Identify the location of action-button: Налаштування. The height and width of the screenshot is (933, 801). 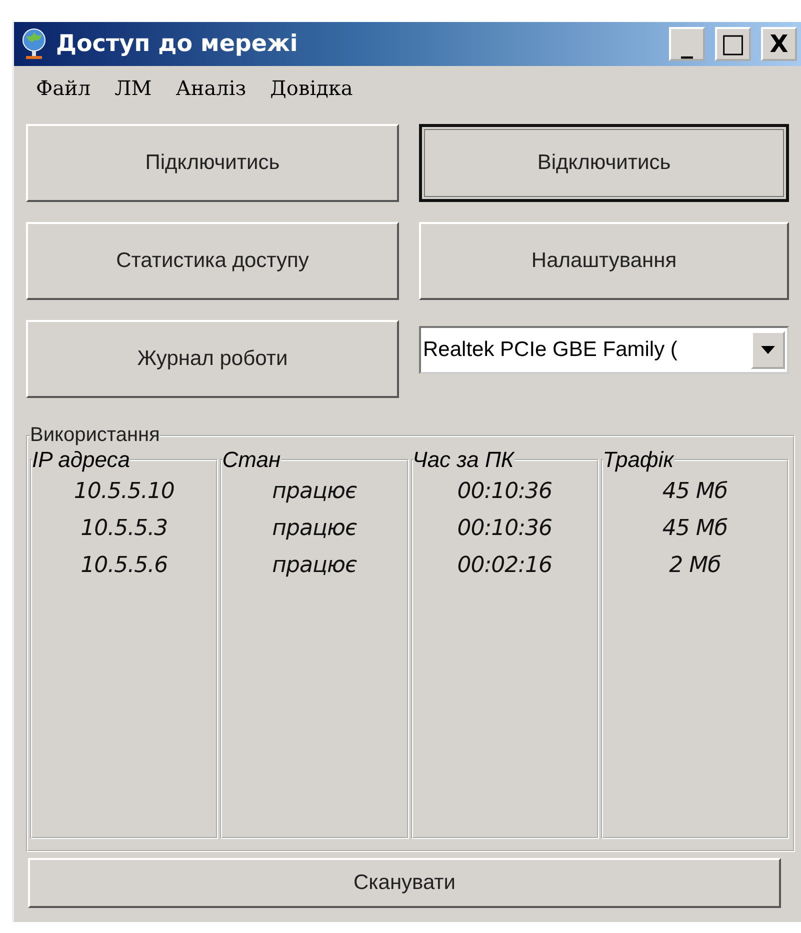
(604, 261).